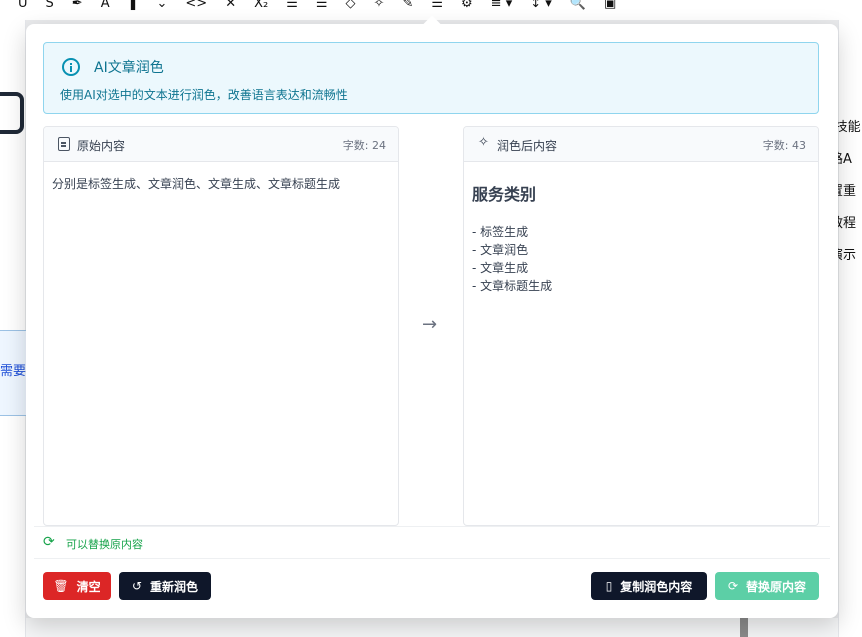  Describe the element at coordinates (71, 67) in the screenshot. I see `info-icon` at that location.